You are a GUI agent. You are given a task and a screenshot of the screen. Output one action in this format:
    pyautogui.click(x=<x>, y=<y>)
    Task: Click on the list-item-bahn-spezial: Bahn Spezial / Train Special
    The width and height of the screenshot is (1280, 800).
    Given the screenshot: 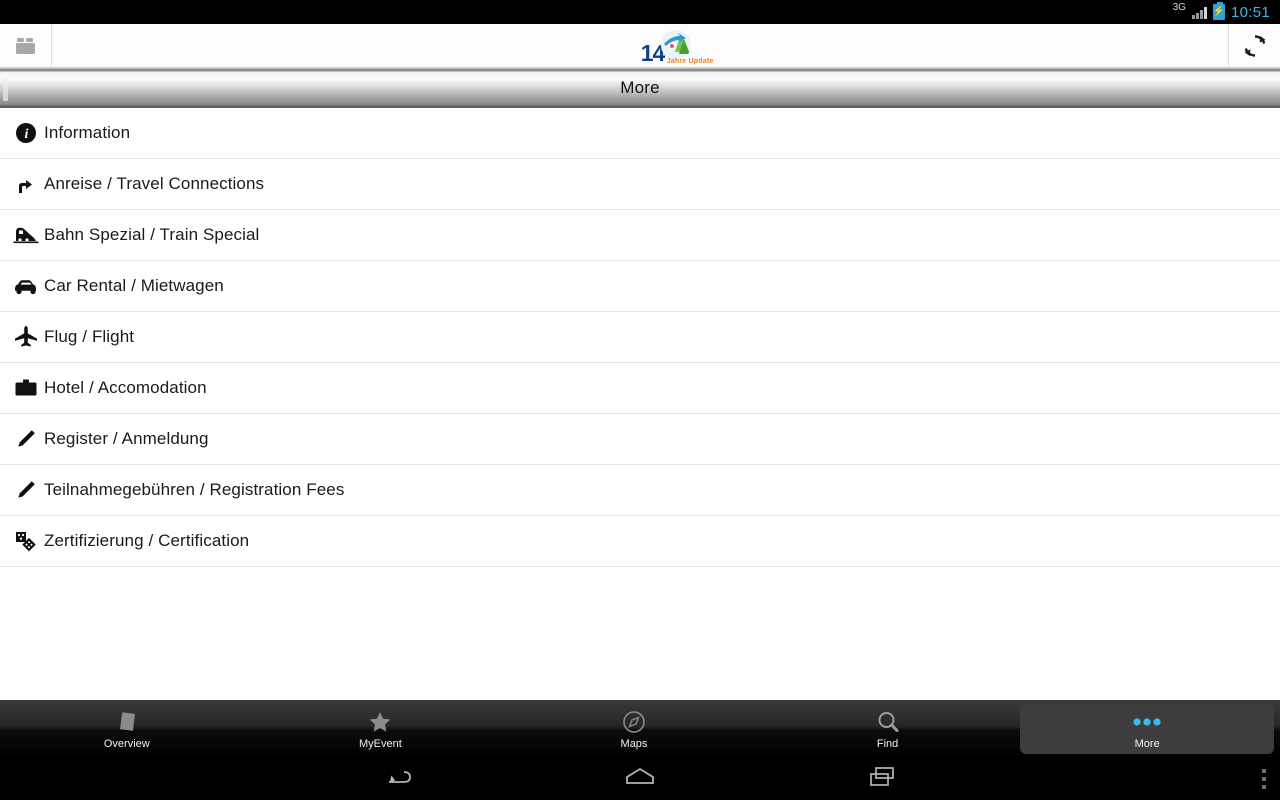 What is the action you would take?
    pyautogui.click(x=640, y=235)
    